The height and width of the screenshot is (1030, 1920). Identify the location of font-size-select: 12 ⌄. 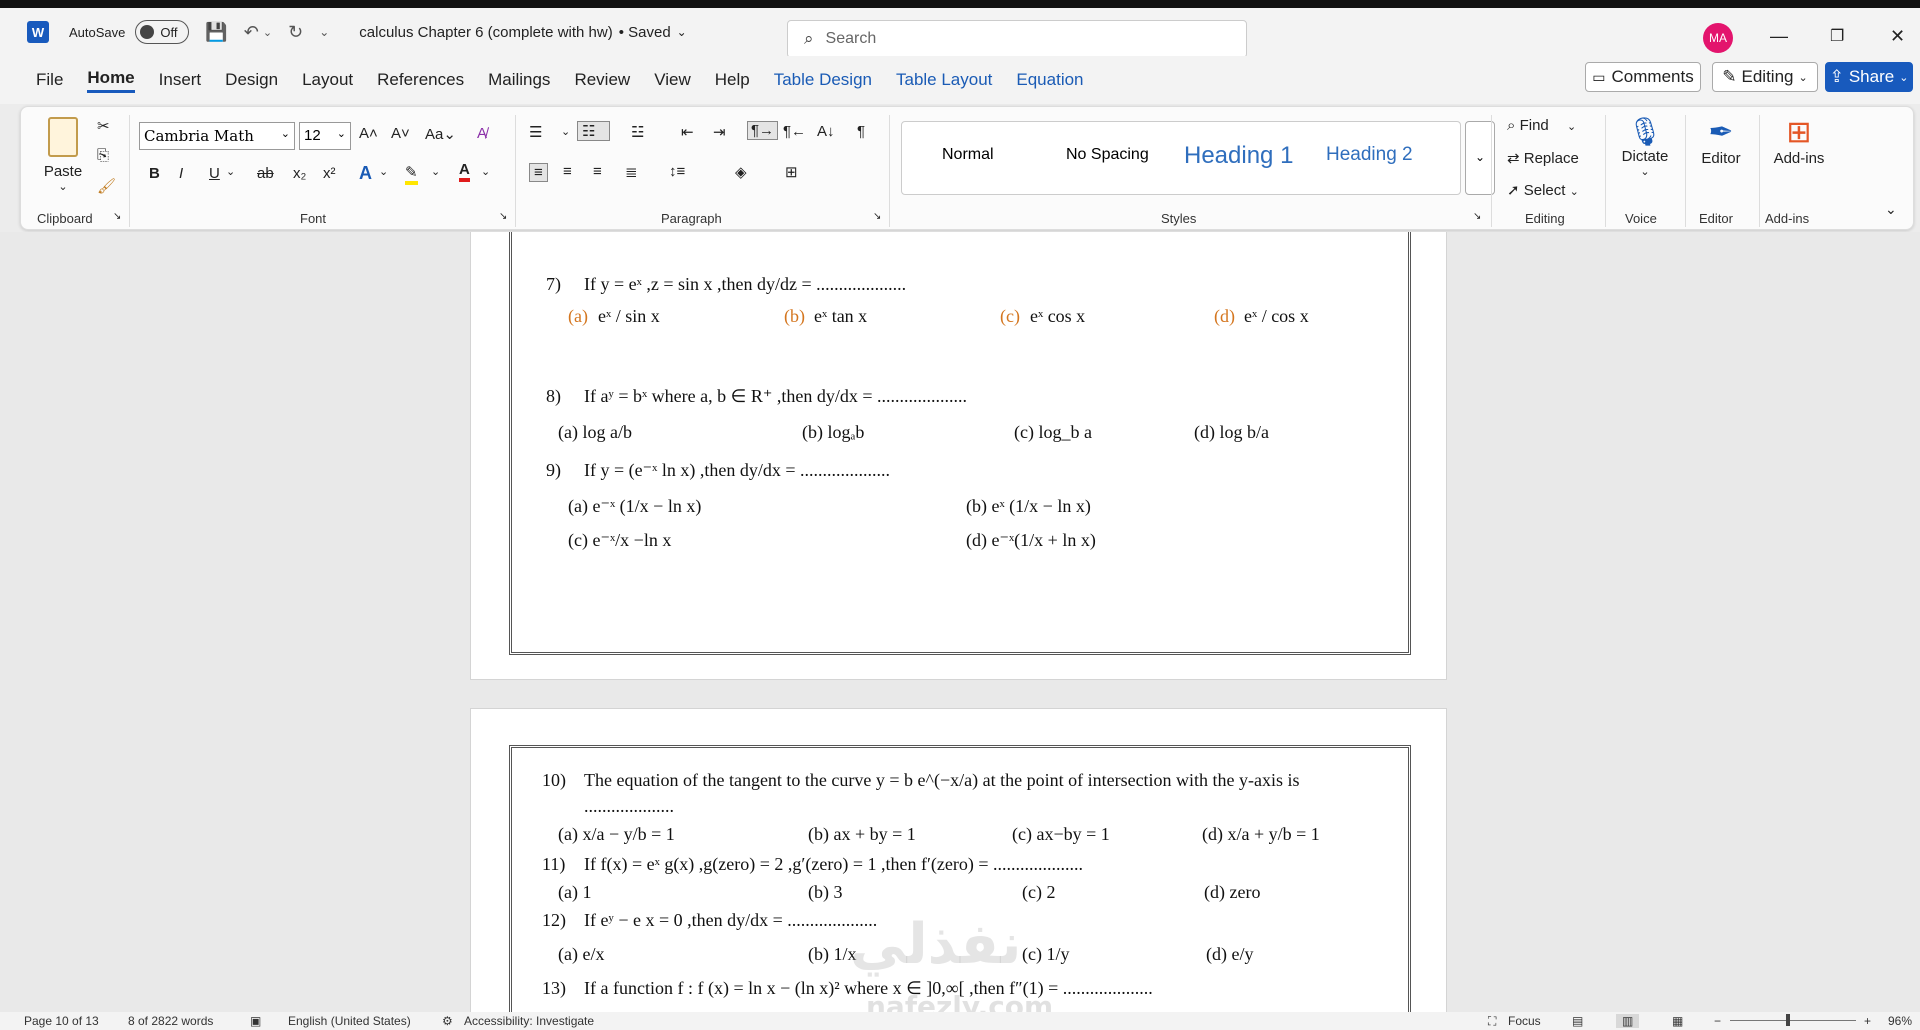
(325, 136).